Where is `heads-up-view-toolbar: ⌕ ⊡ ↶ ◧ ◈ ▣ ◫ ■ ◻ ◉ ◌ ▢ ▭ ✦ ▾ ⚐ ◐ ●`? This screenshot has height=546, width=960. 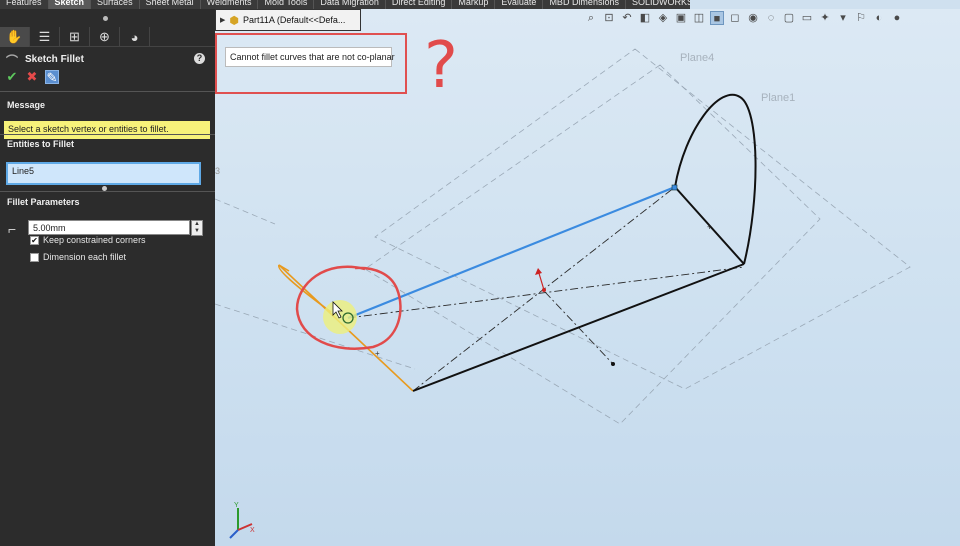
heads-up-view-toolbar: ⌕ ⊡ ↶ ◧ ◈ ▣ ◫ ■ ◻ ◉ ◌ ▢ ▭ ✦ ▾ ⚐ ◐ ● is located at coordinates (744, 18).